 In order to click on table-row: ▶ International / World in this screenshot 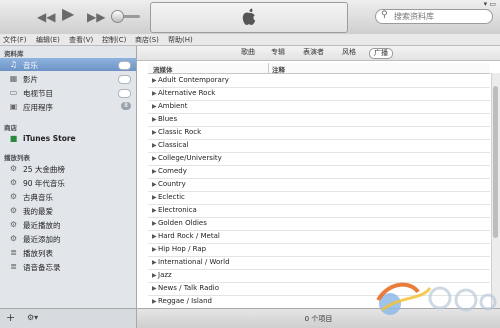, I will do `click(319, 263)`.